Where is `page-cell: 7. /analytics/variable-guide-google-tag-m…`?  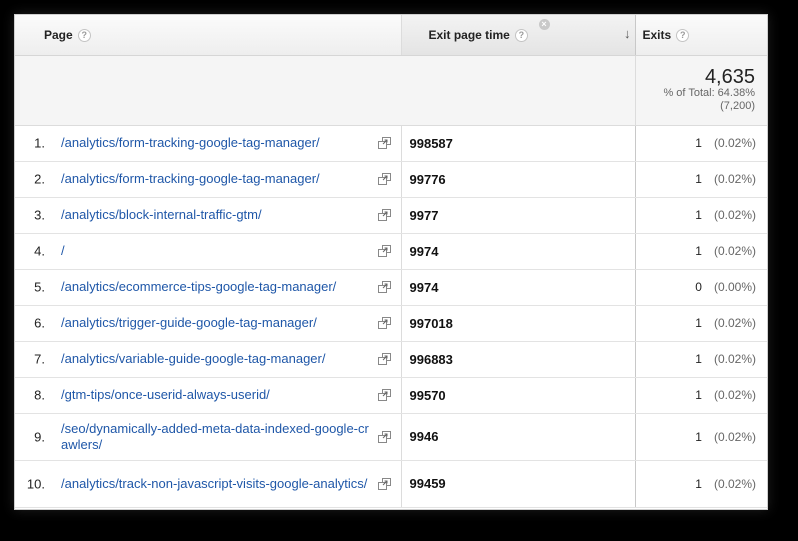 page-cell: 7. /analytics/variable-guide-google-tag-m… is located at coordinates (208, 359).